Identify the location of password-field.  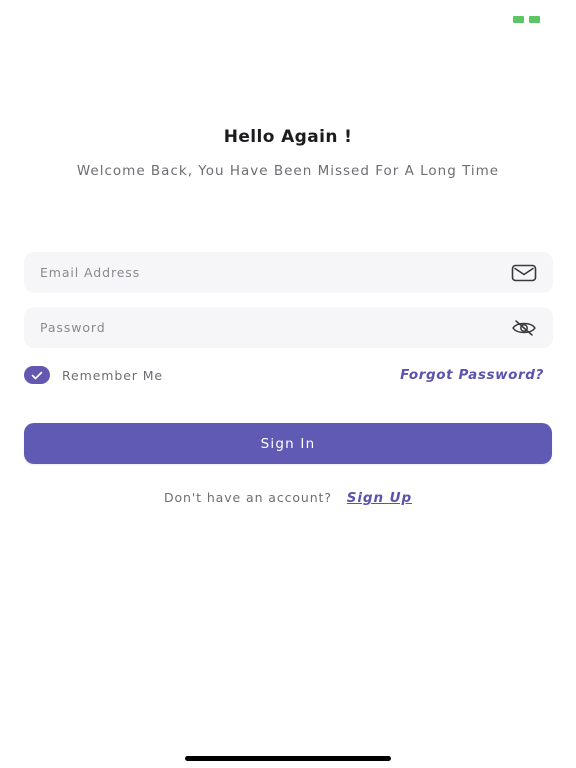
(275, 327).